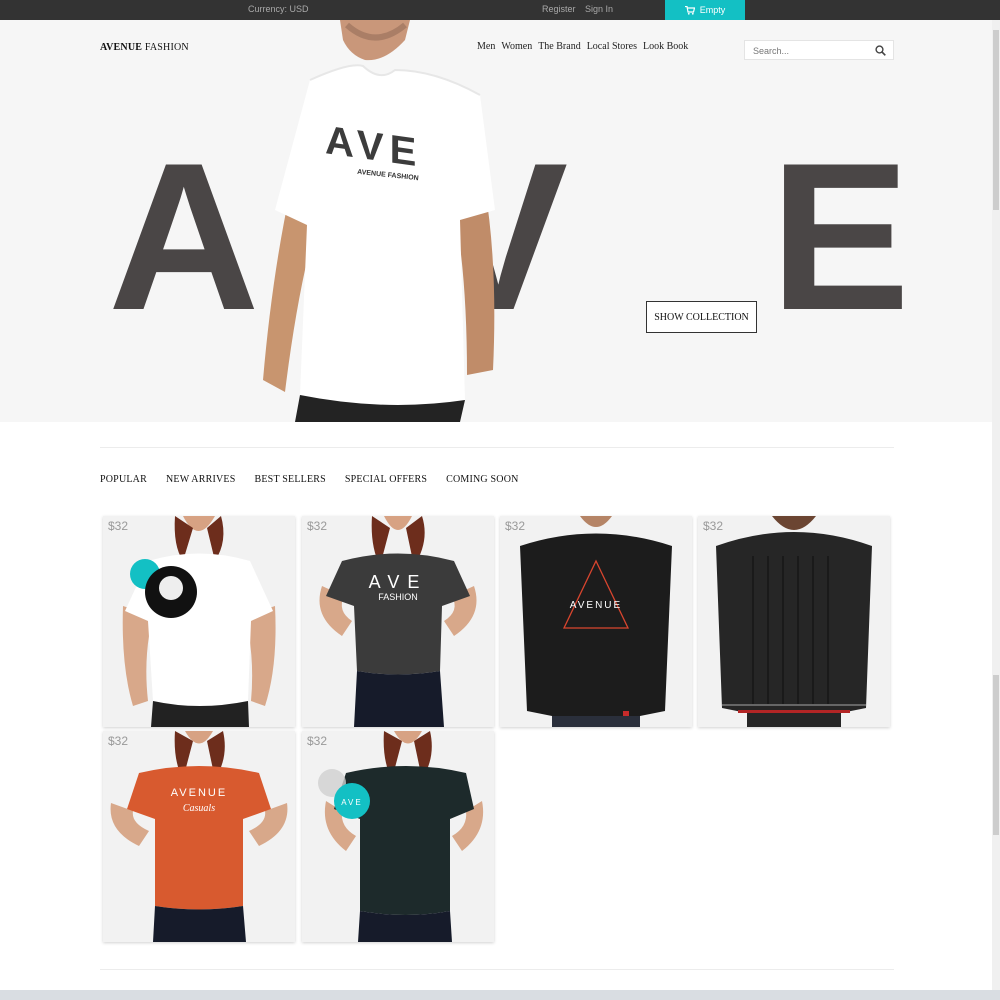 This screenshot has height=1000, width=1000. I want to click on search-icon, so click(880, 50).